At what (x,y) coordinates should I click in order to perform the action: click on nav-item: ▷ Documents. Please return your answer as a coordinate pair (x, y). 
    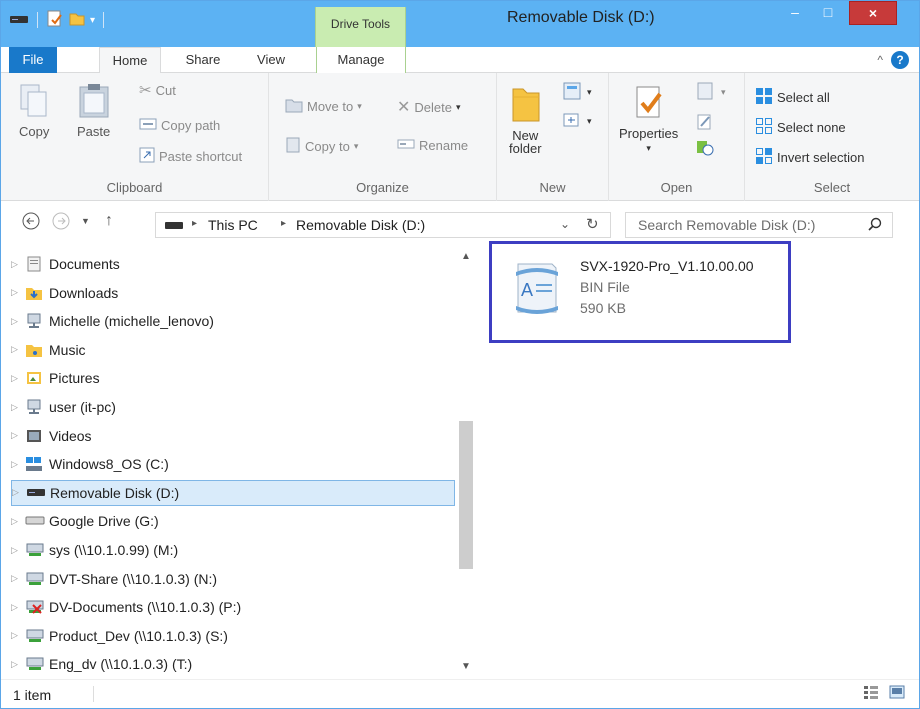
    Looking at the image, I should click on (65, 264).